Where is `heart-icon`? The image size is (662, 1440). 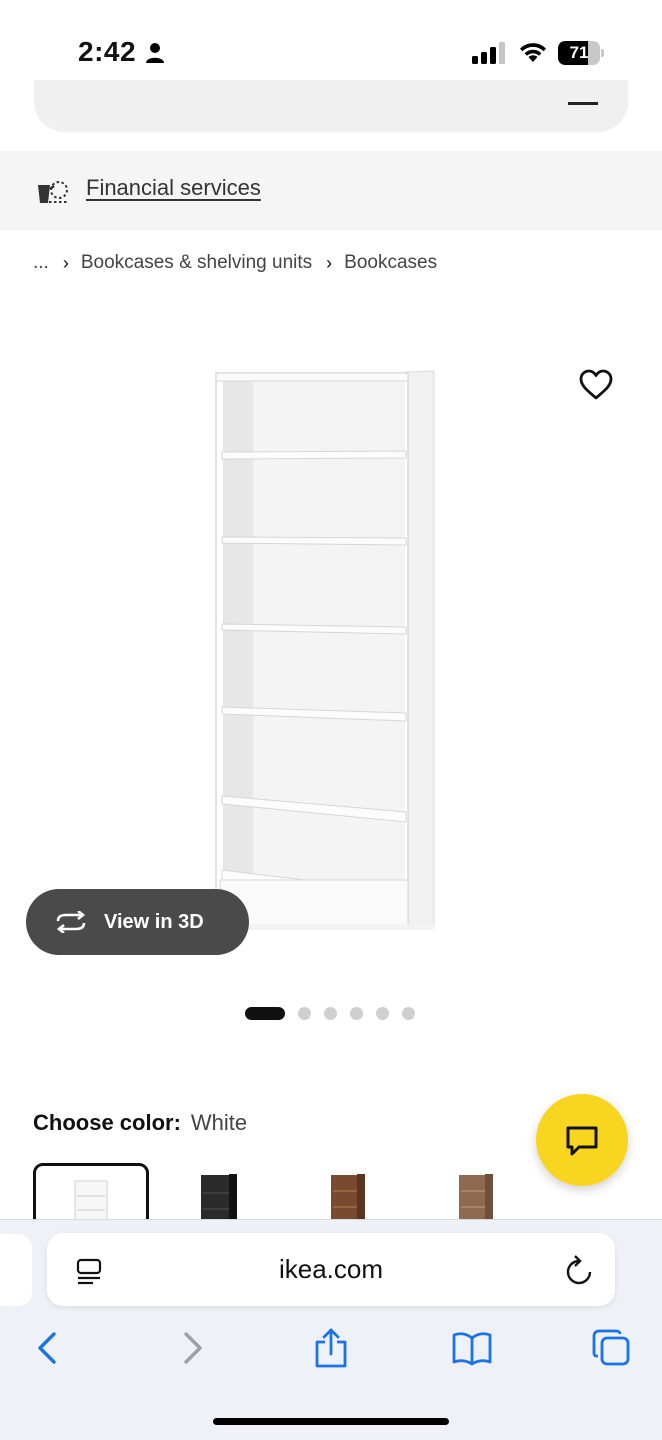
heart-icon is located at coordinates (596, 385).